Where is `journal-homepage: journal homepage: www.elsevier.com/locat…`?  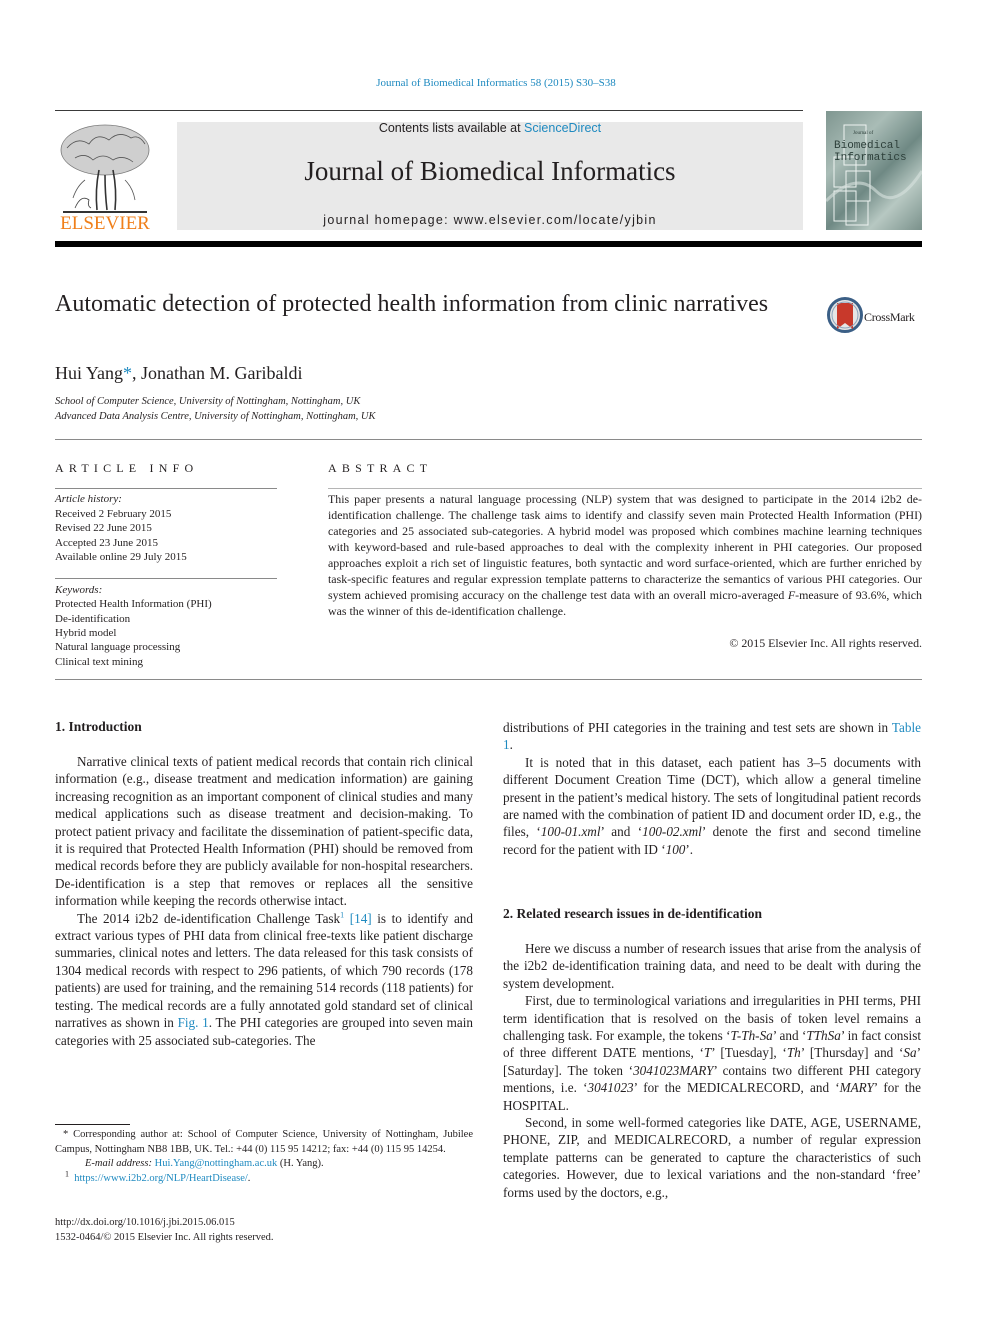
journal-homepage: journal homepage: www.elsevier.com/locat… is located at coordinates (490, 220).